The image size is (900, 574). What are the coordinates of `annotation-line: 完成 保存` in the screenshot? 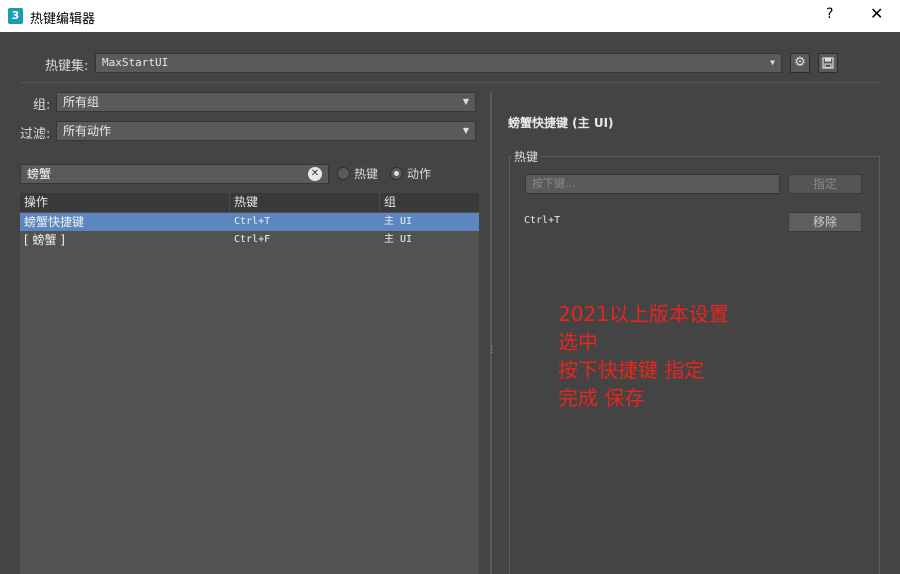 It's located at (601, 398).